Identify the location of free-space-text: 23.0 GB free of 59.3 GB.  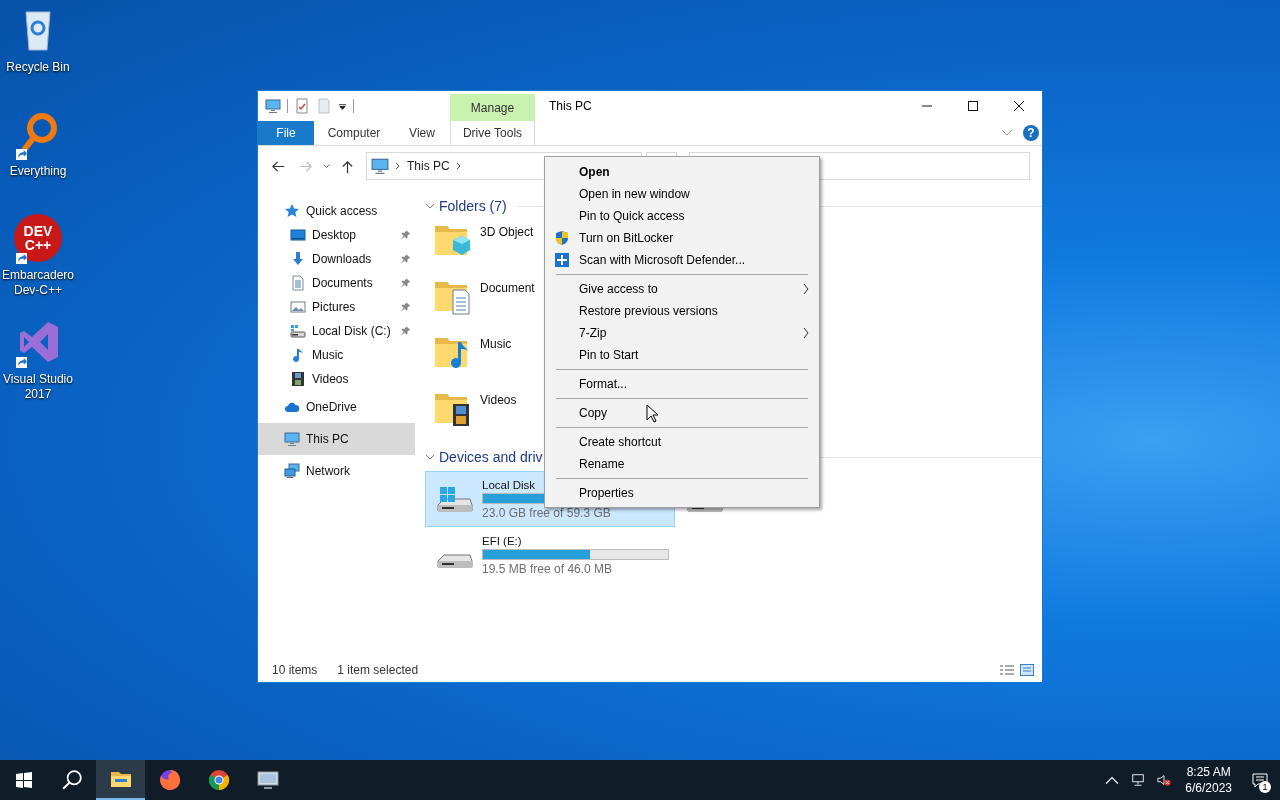
(547, 512).